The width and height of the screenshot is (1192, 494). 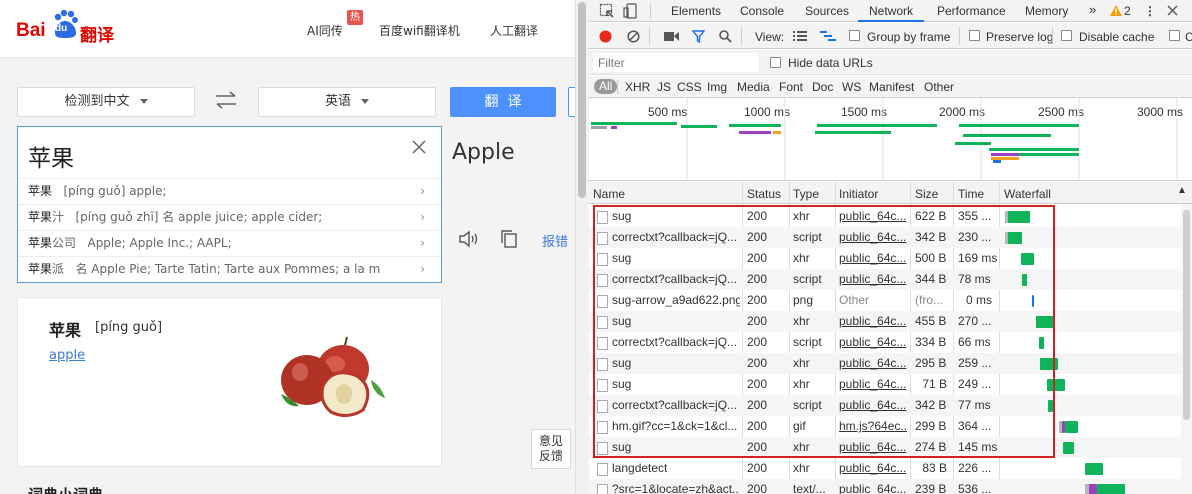 I want to click on offline-checkbox, so click(x=1174, y=35).